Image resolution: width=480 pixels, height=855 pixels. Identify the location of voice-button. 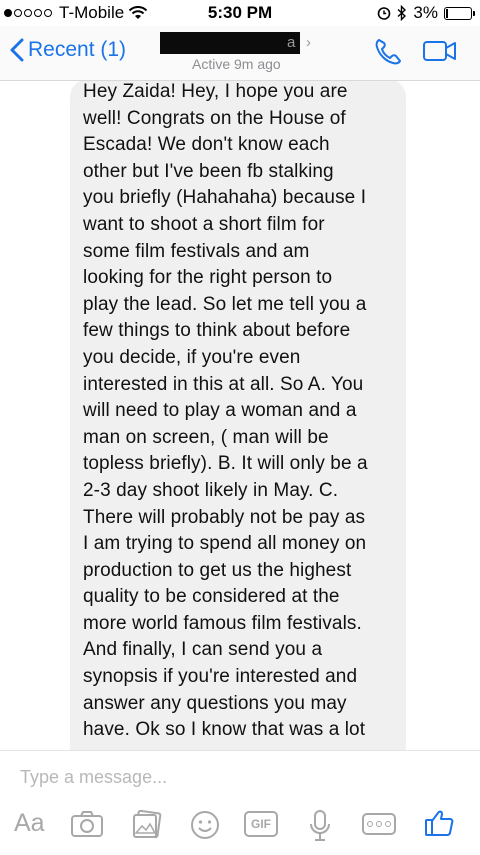
(320, 828).